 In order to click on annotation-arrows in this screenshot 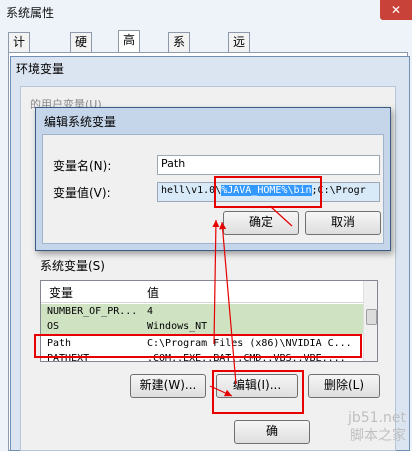, I will do `click(251, 301)`.